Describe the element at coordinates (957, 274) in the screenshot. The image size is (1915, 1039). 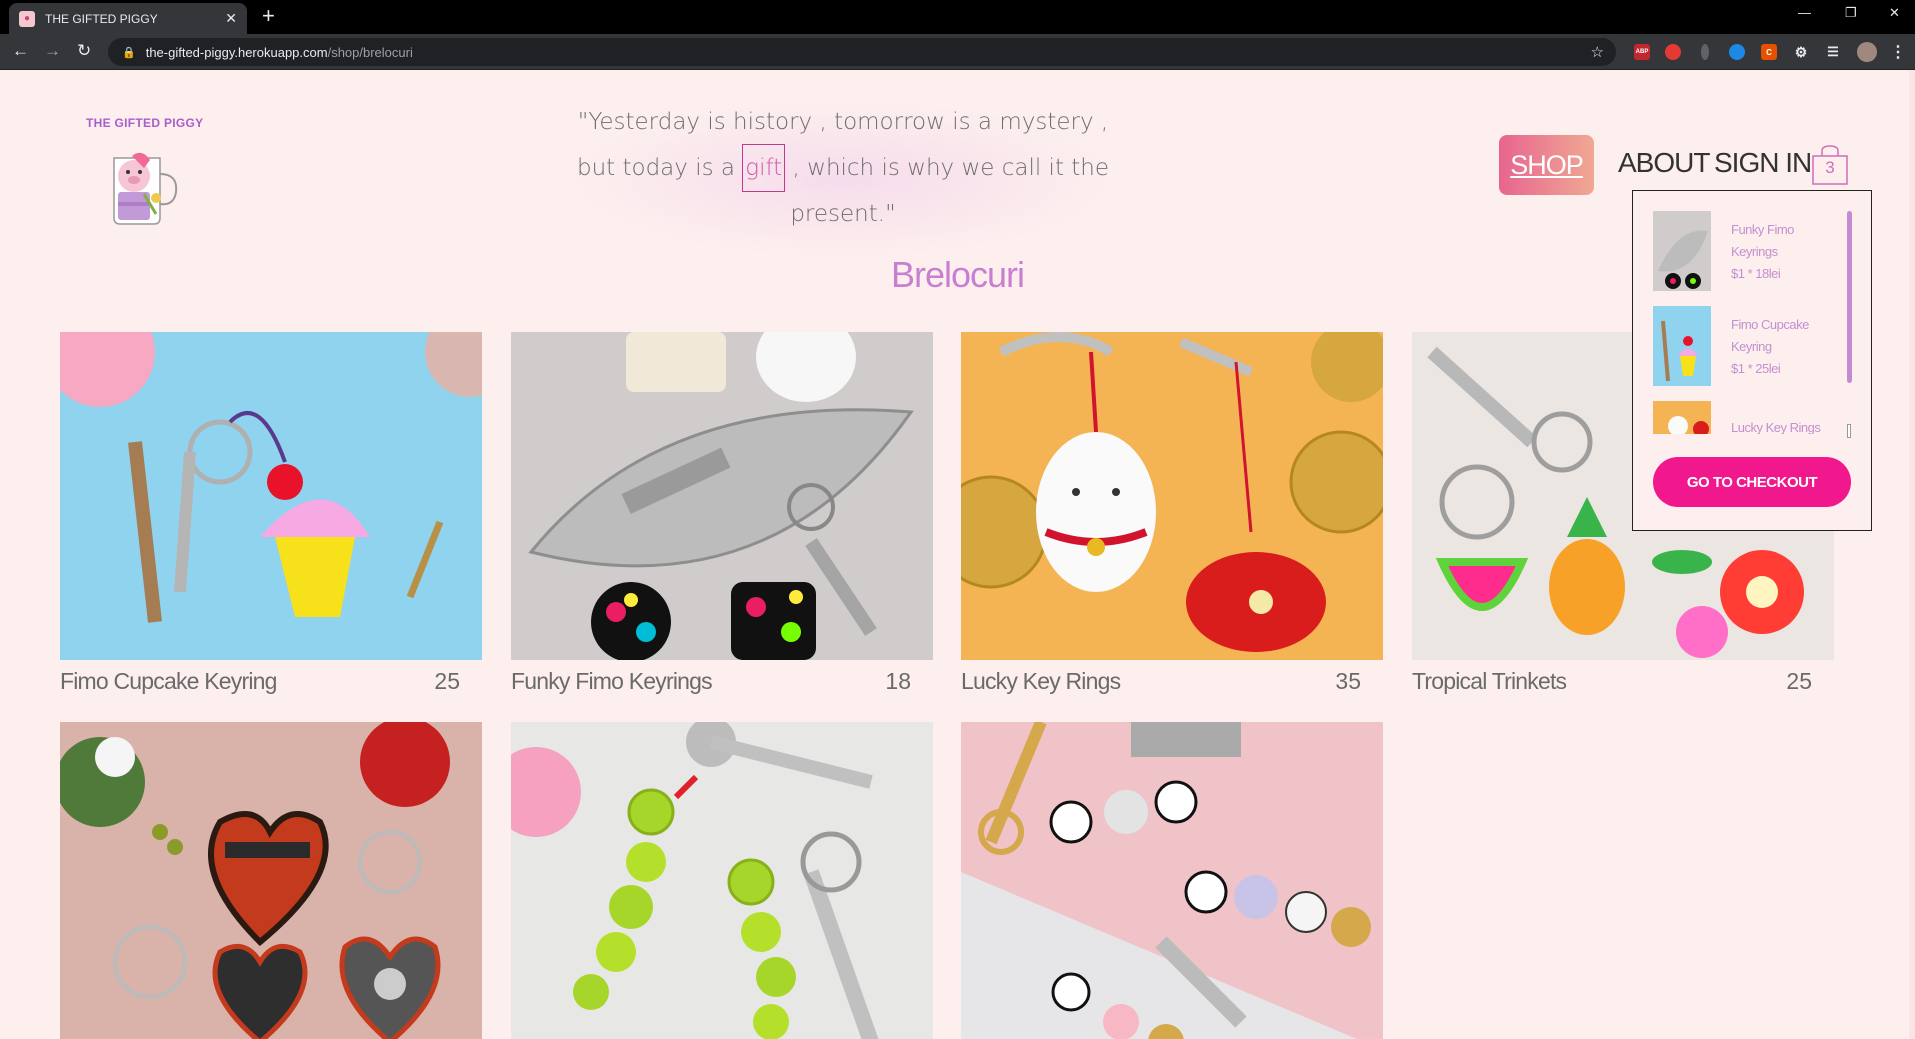
I see `page-title: Brelocuri` at that location.